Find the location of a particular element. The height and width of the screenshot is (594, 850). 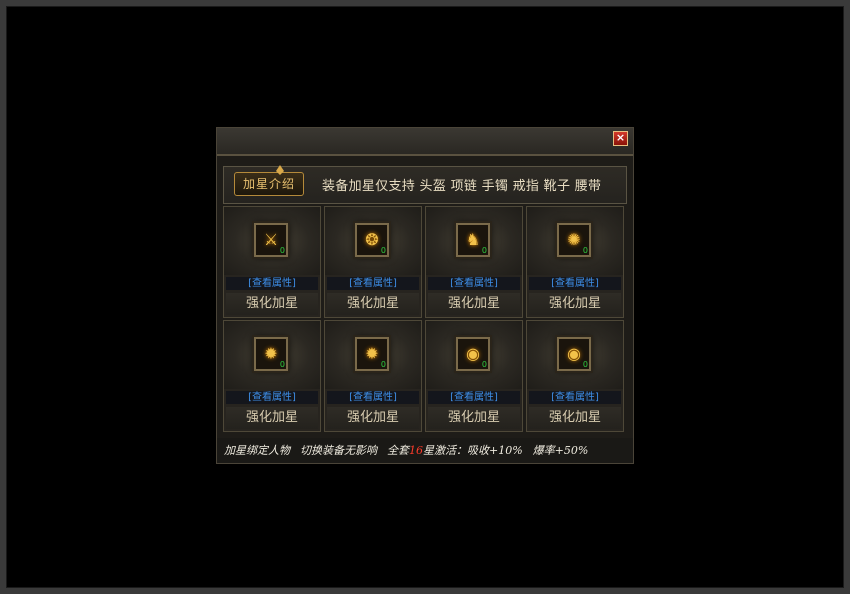

equipment-card: ✺ 0 [查看属性] 强化加星 is located at coordinates (575, 262).